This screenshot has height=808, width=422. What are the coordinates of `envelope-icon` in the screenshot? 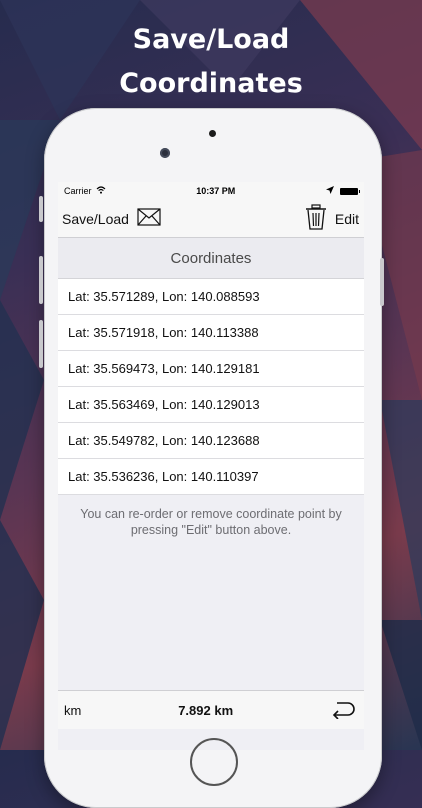 It's located at (149, 218).